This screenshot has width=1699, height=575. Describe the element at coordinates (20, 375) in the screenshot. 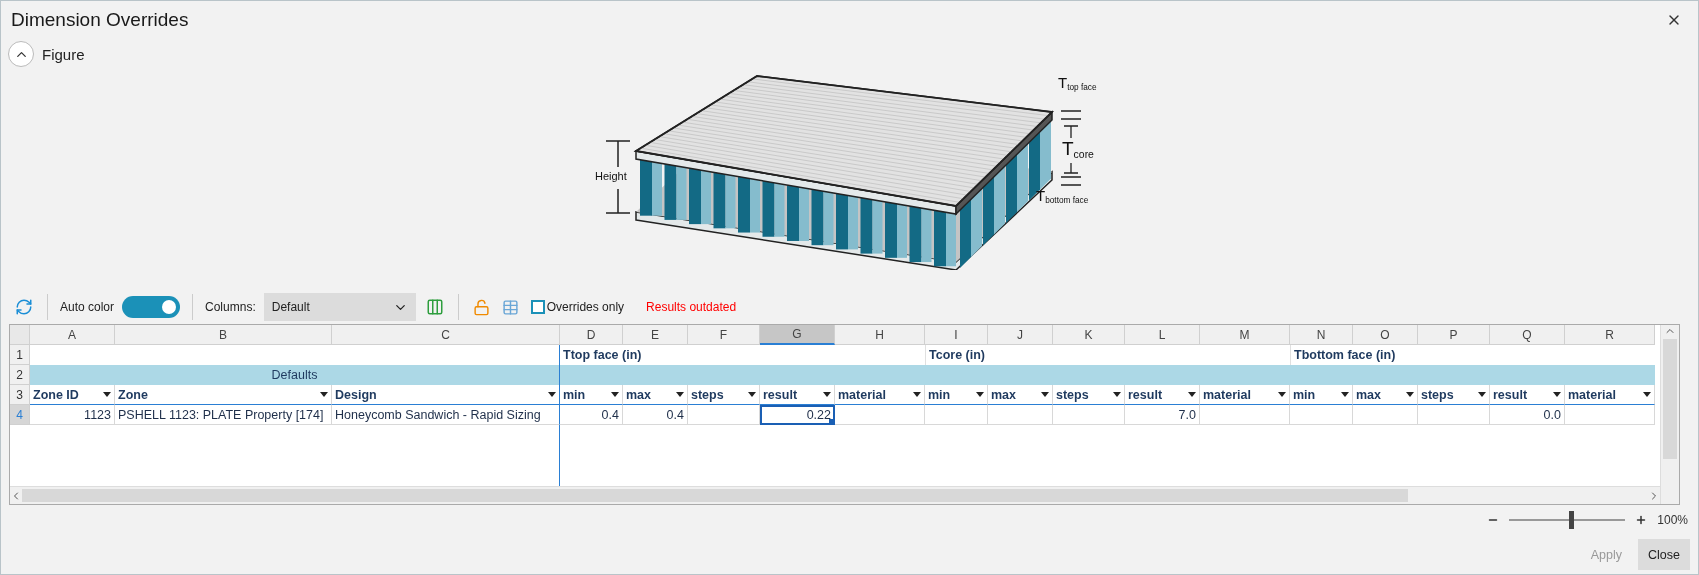

I see `row-header: 2` at that location.